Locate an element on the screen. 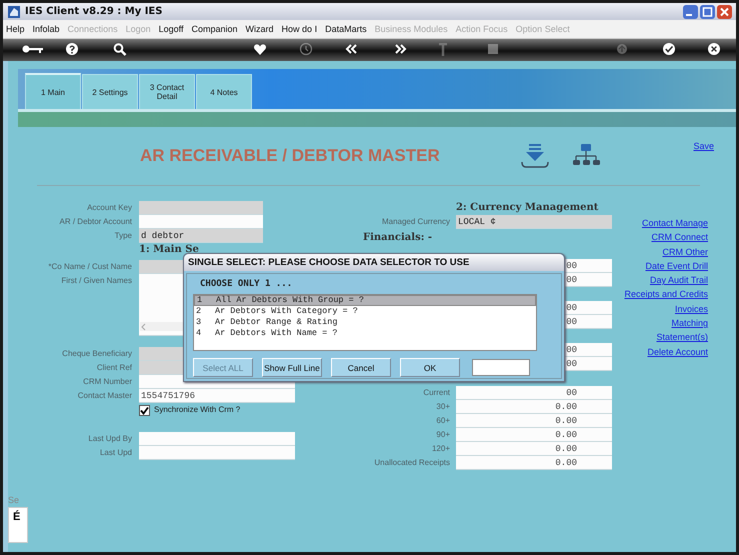 The image size is (739, 555). menu-item: Wizard is located at coordinates (260, 29).